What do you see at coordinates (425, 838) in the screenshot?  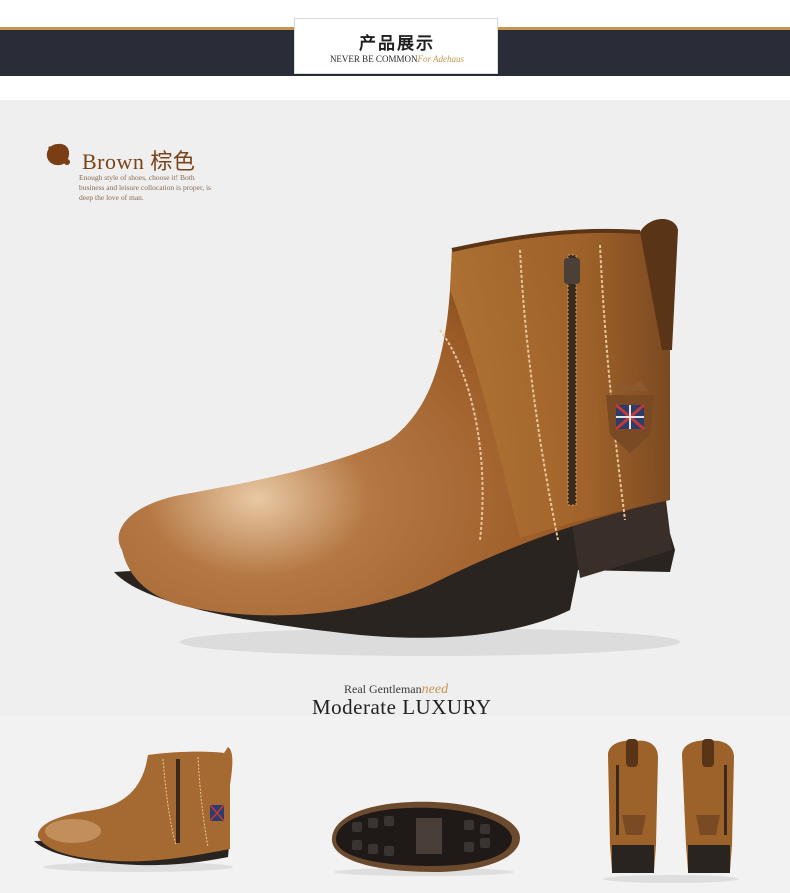 I see `thumbnail-sole-view` at bounding box center [425, 838].